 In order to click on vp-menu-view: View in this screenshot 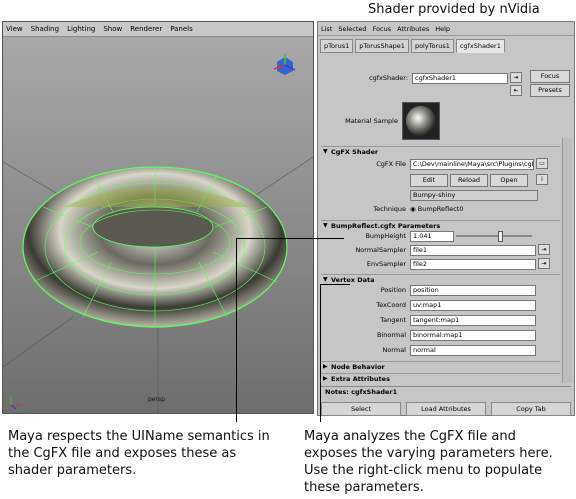, I will do `click(14, 29)`.